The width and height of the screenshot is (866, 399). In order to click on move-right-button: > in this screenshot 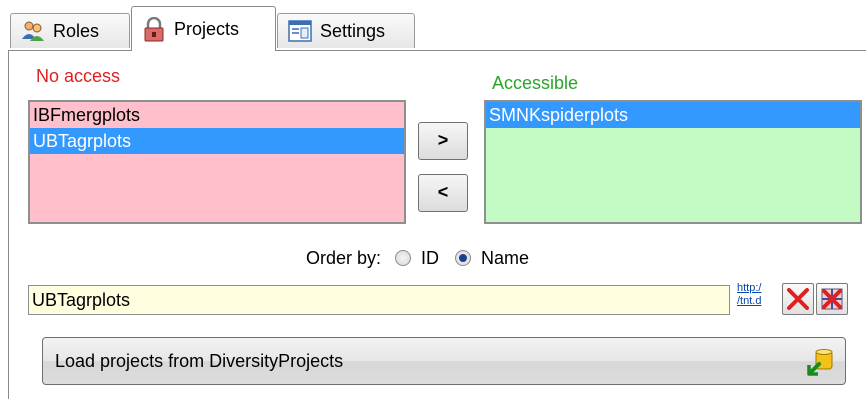, I will do `click(443, 141)`.